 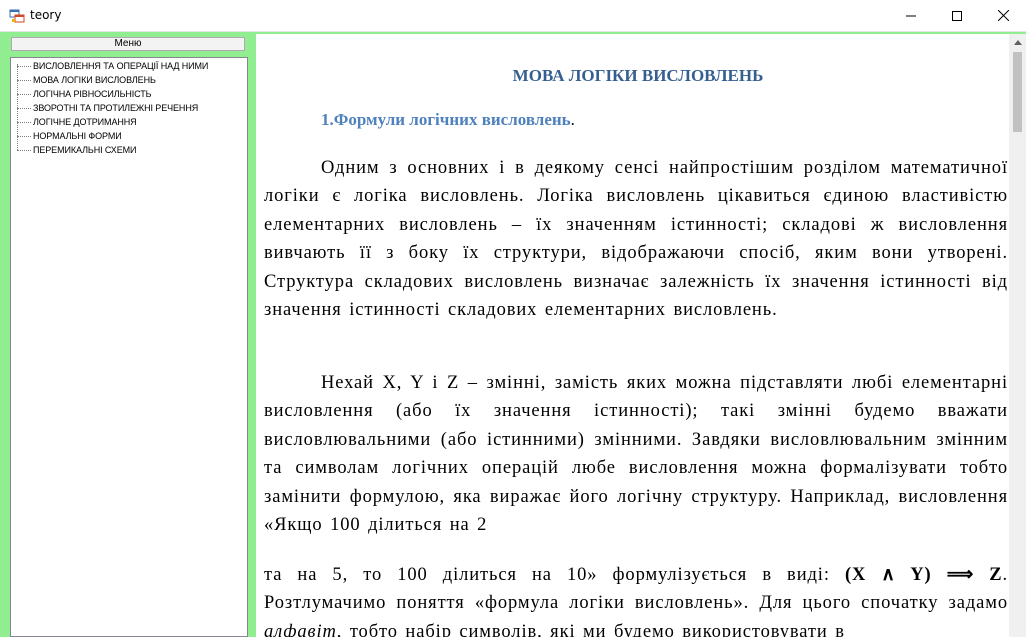 I want to click on section-heading: 1.Формули логічних висловлень., so click(x=448, y=120).